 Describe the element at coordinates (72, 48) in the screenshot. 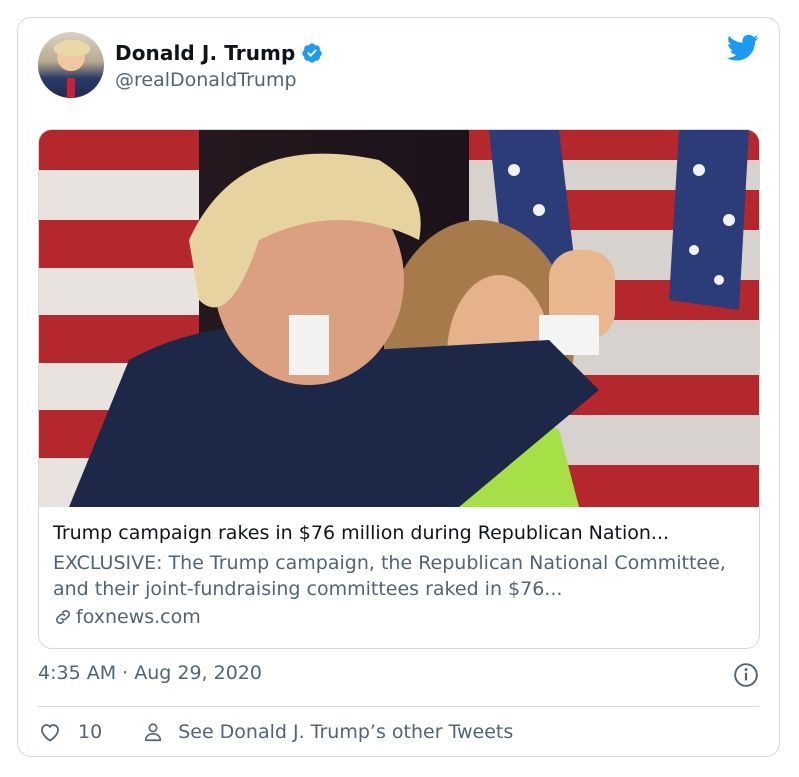

I see `avatar-hair` at that location.